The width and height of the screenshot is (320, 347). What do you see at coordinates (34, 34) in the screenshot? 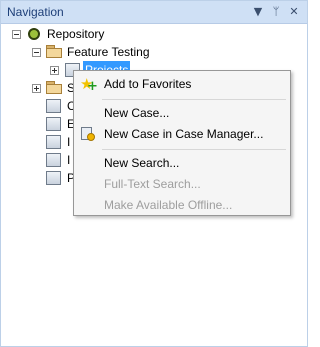
I see `repository-icon` at bounding box center [34, 34].